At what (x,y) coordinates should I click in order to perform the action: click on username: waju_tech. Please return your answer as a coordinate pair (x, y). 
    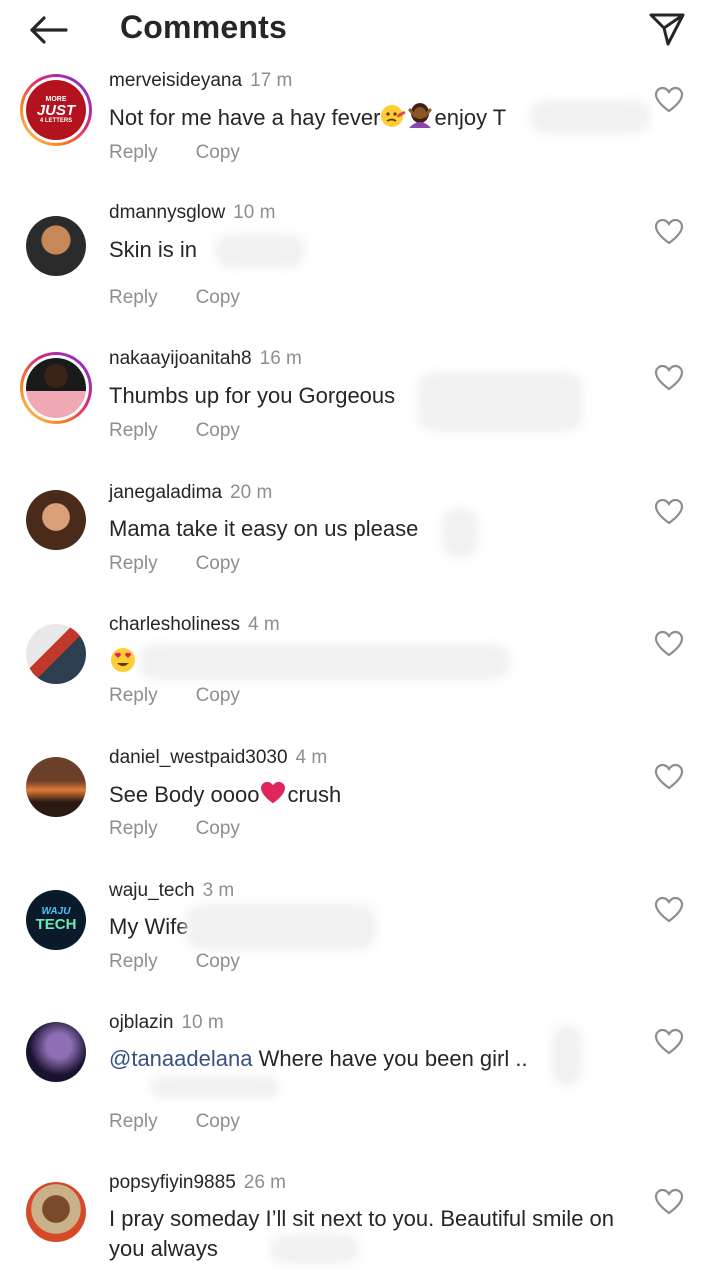
    Looking at the image, I should click on (152, 890).